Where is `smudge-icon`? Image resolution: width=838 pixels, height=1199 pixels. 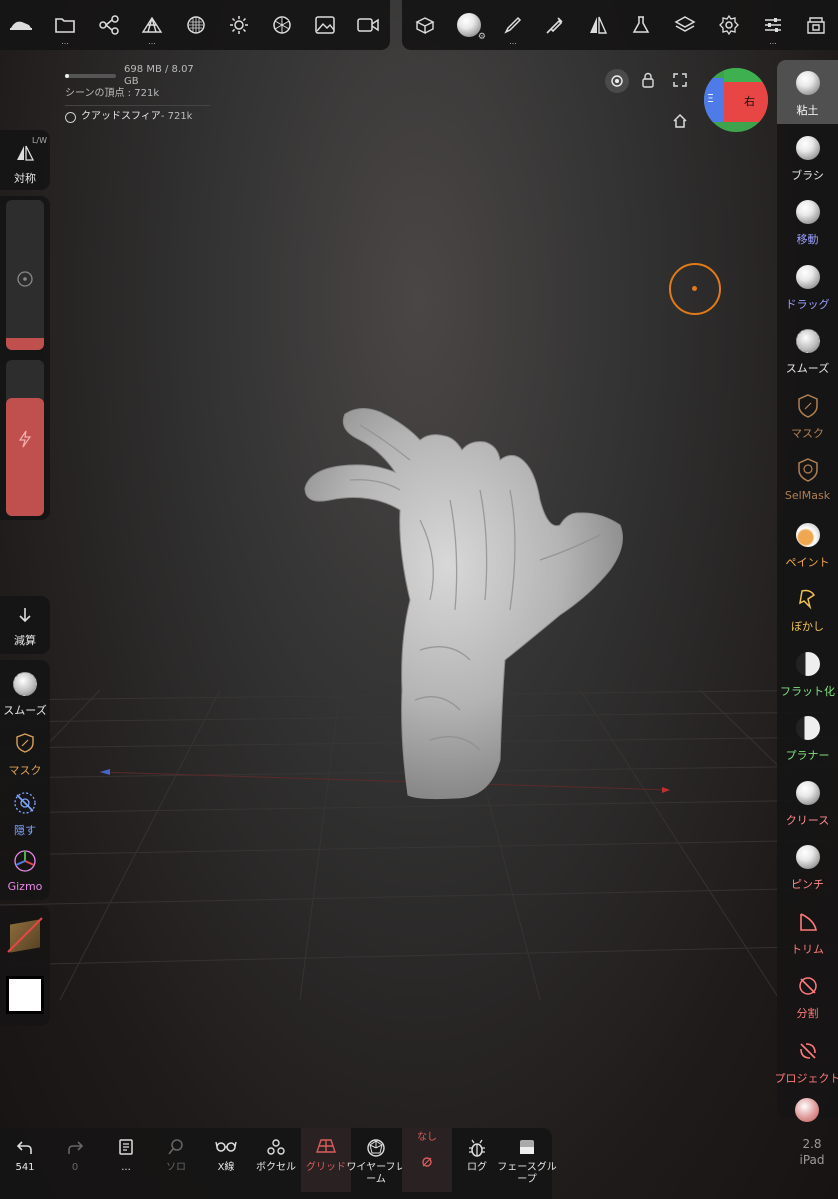
smudge-icon is located at coordinates (808, 599).